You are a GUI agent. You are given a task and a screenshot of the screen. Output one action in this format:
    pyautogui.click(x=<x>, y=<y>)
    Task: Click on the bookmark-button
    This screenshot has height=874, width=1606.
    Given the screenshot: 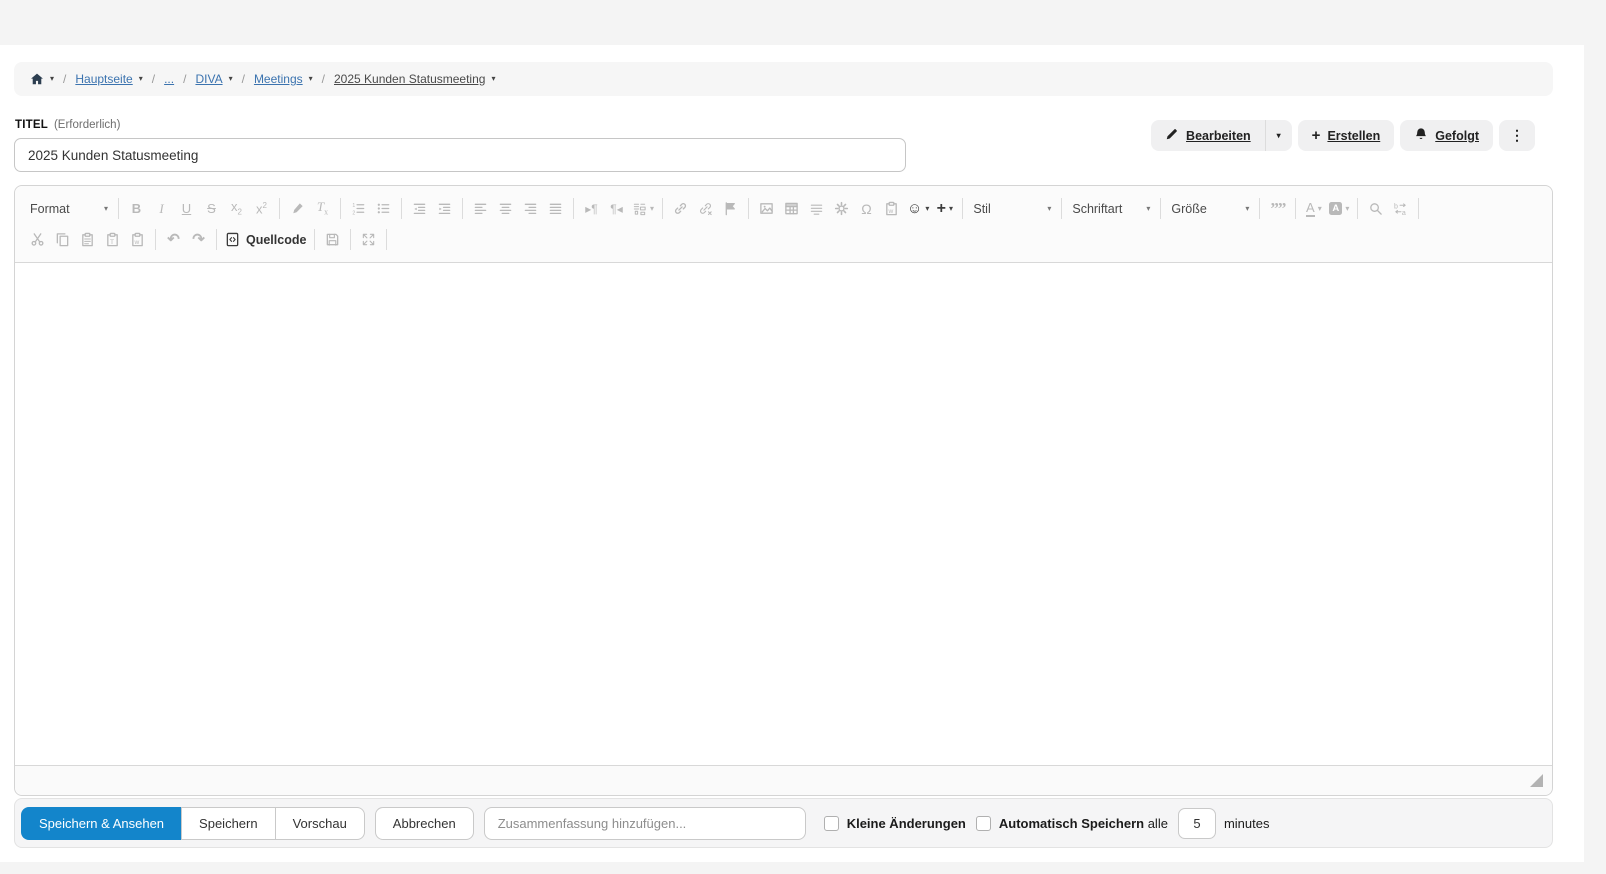 What is the action you would take?
    pyautogui.click(x=730, y=208)
    